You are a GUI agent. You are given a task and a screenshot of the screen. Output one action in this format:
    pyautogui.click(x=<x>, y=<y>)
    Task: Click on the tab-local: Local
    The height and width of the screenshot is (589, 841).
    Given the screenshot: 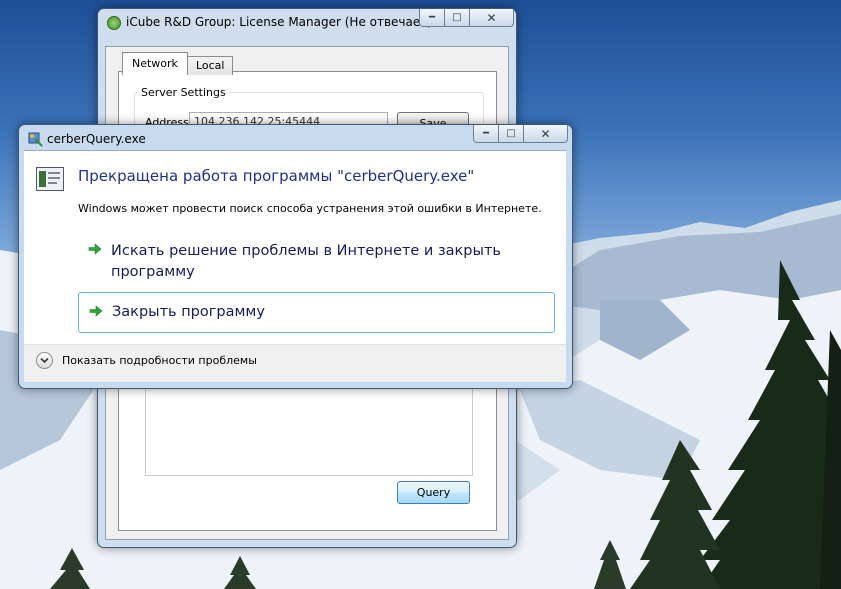 What is the action you would take?
    pyautogui.click(x=210, y=65)
    